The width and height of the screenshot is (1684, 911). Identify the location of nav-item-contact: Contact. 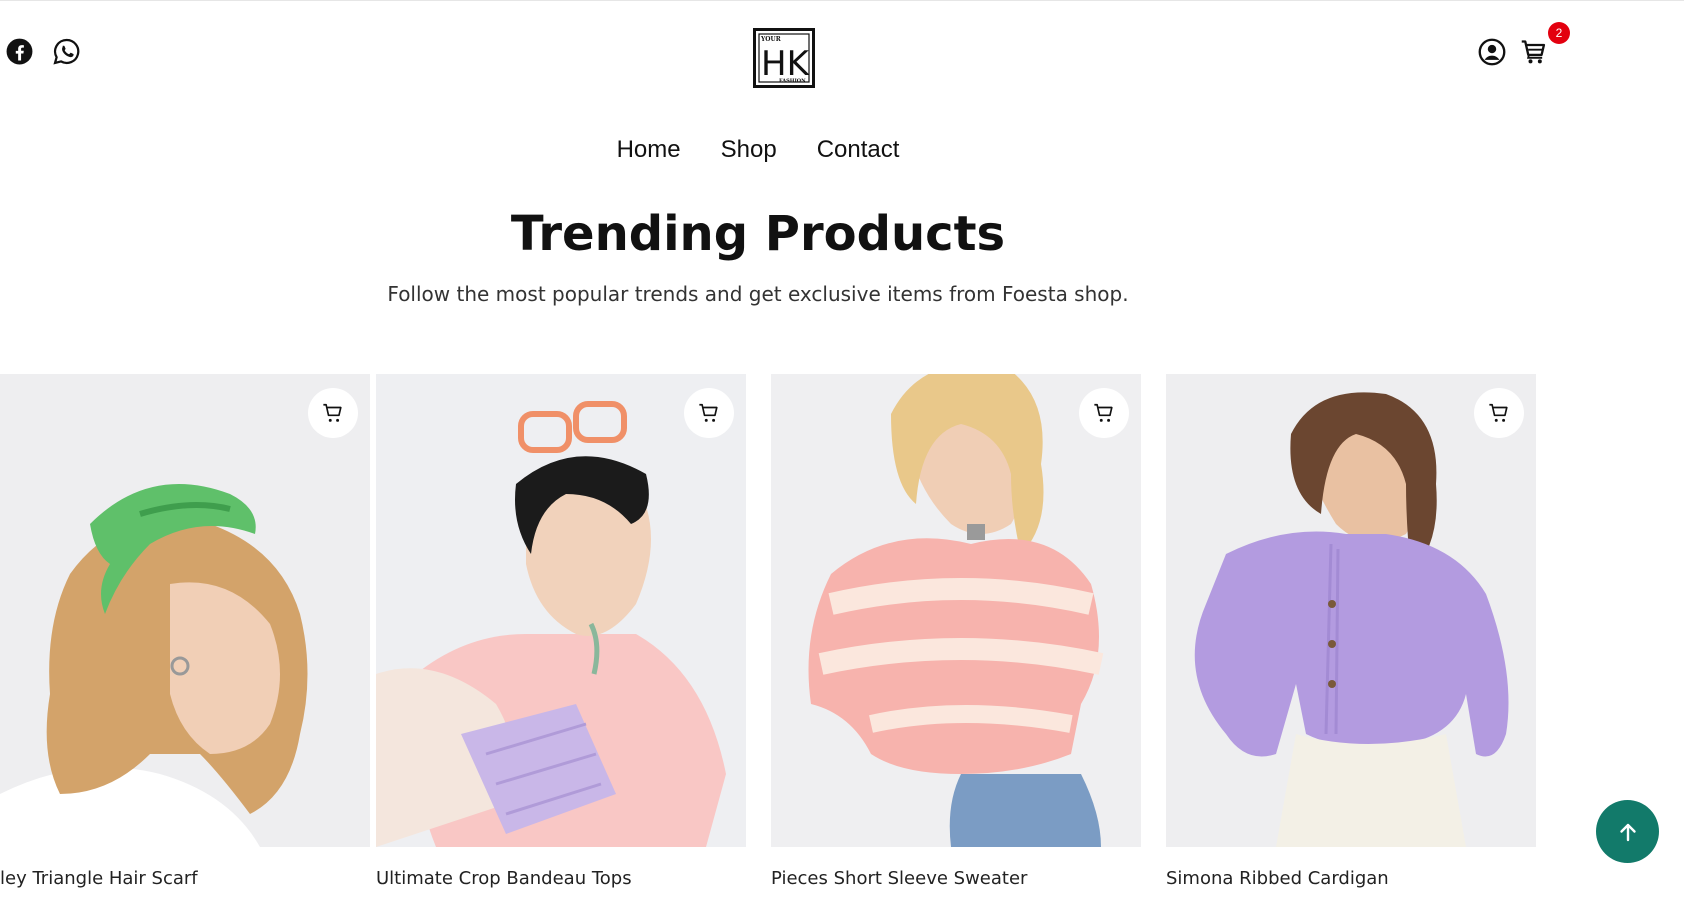
(858, 150).